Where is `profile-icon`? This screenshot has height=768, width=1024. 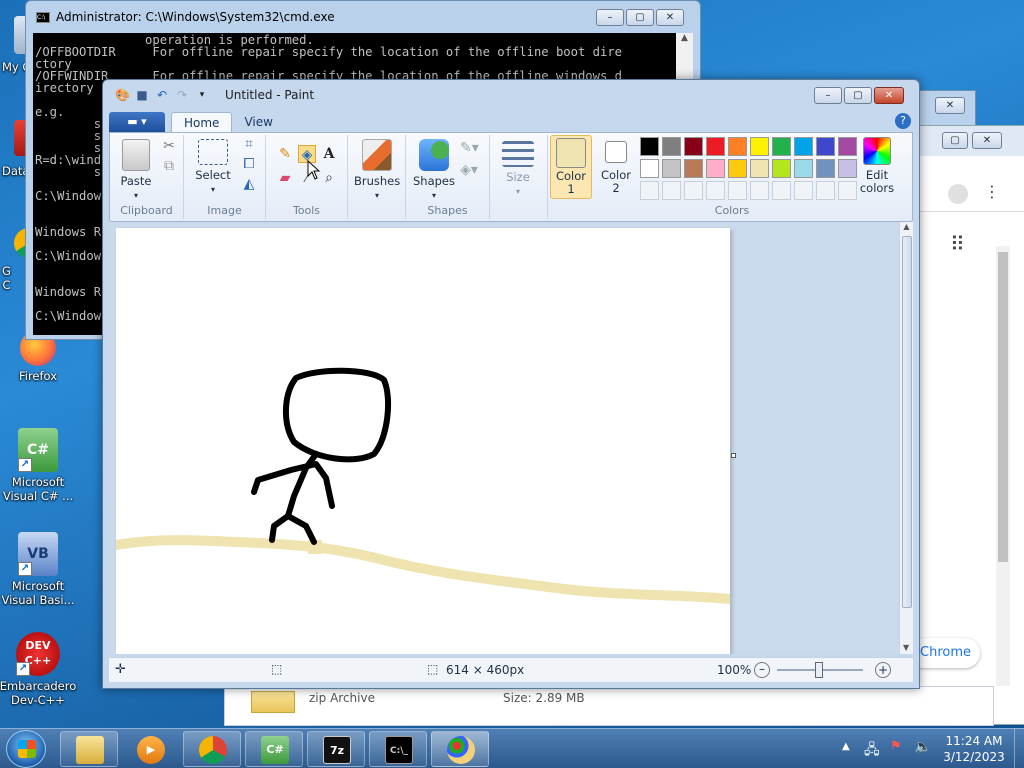 profile-icon is located at coordinates (958, 194).